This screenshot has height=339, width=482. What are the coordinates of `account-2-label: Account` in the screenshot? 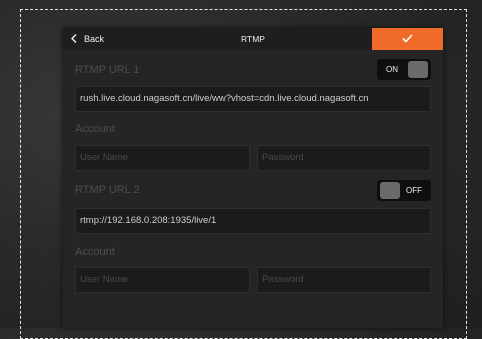 It's located at (95, 252).